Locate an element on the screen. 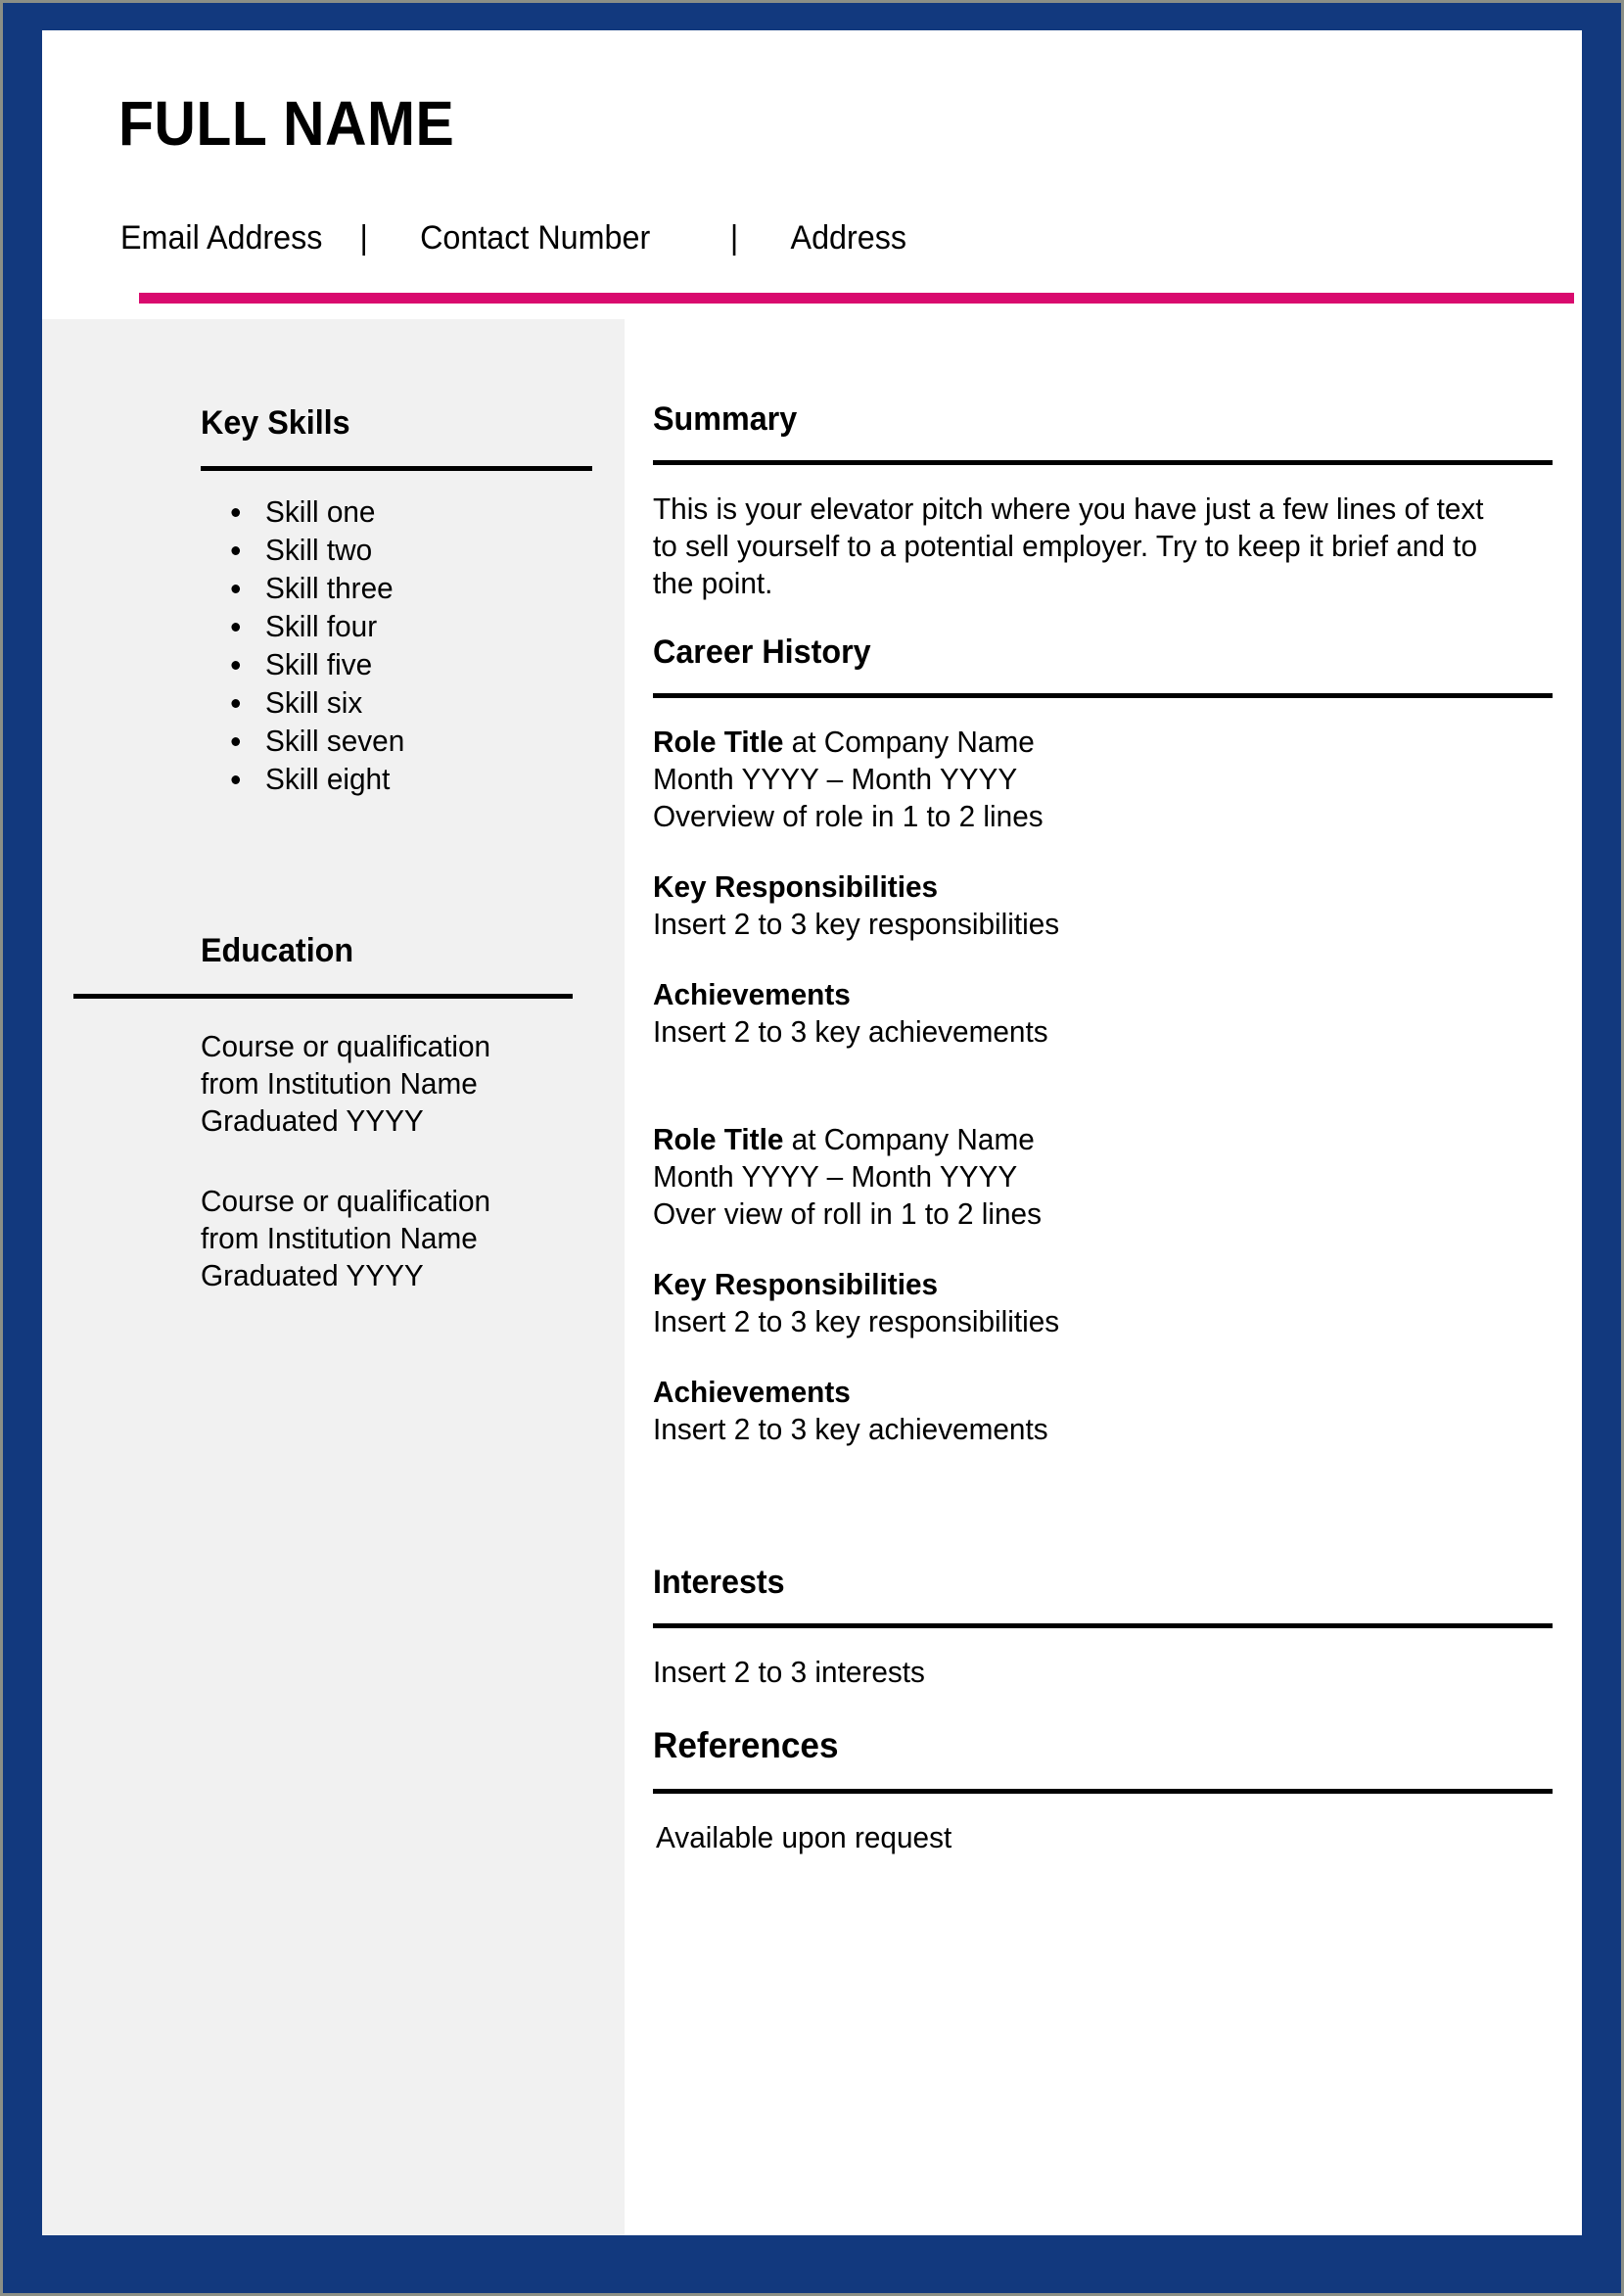 This screenshot has height=2296, width=1624. interests-rule is located at coordinates (1103, 1625).